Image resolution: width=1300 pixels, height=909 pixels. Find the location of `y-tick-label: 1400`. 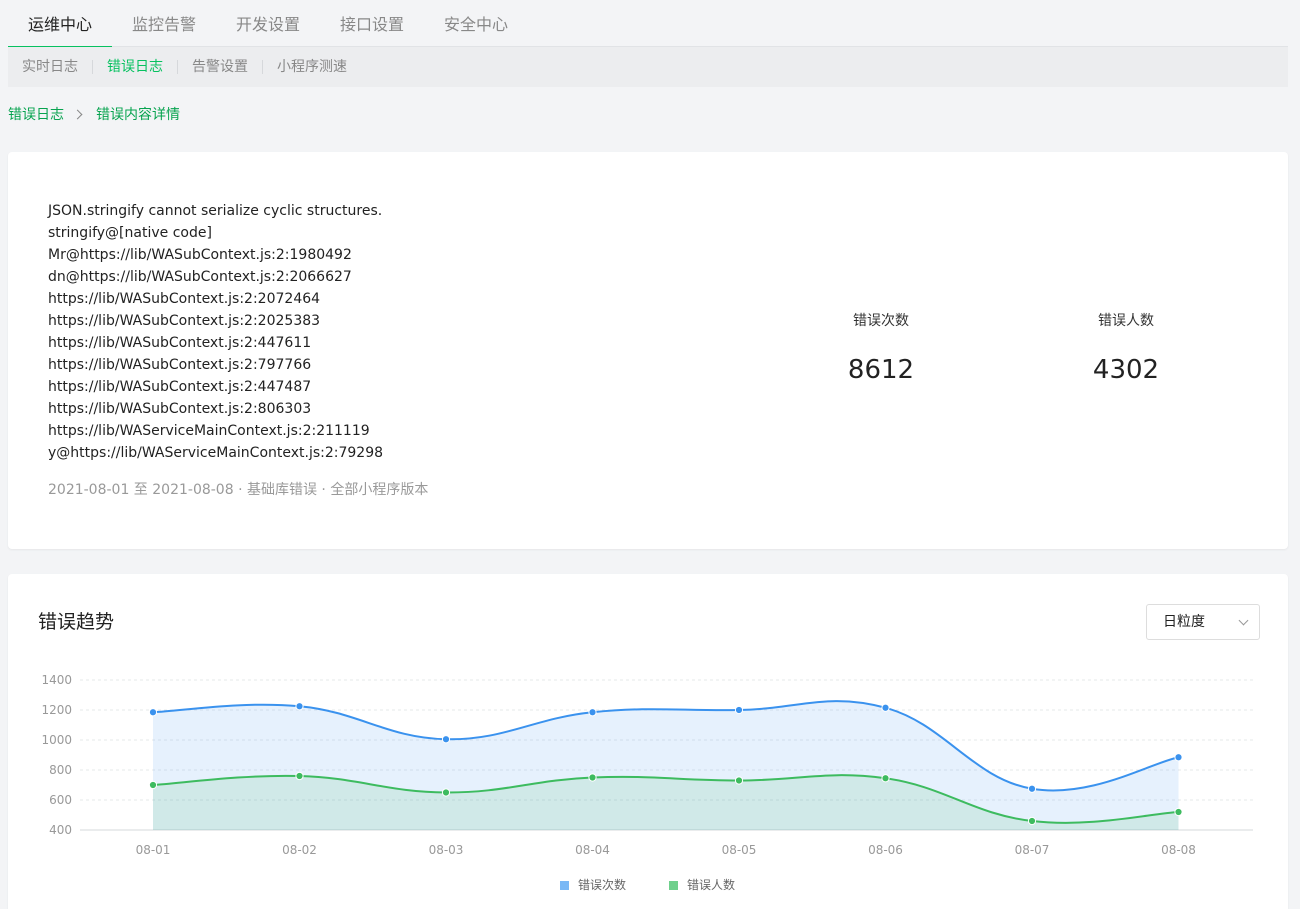

y-tick-label: 1400 is located at coordinates (56, 680).